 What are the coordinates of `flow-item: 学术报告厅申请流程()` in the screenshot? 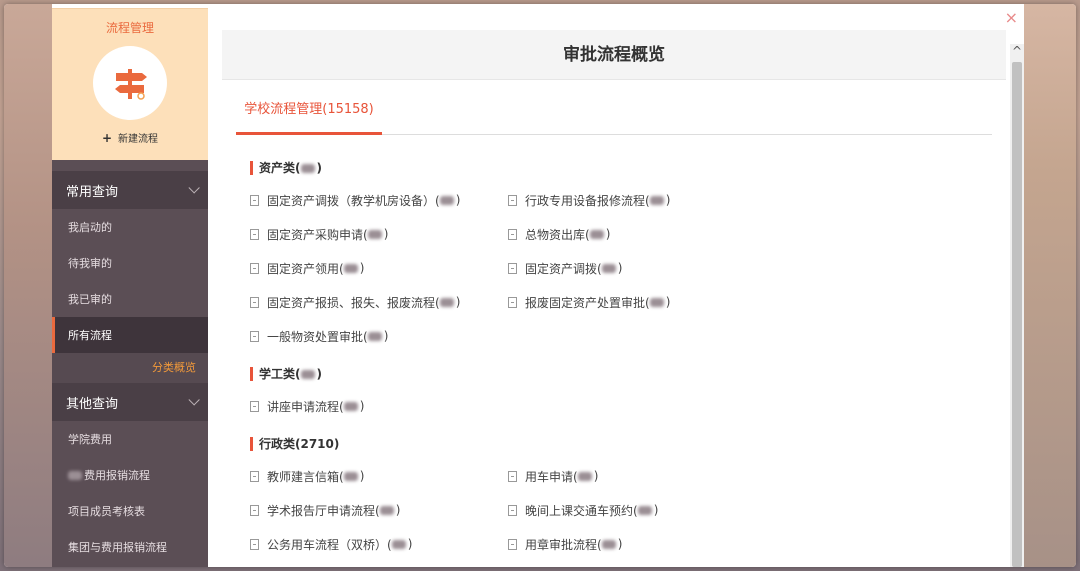 It's located at (379, 510).